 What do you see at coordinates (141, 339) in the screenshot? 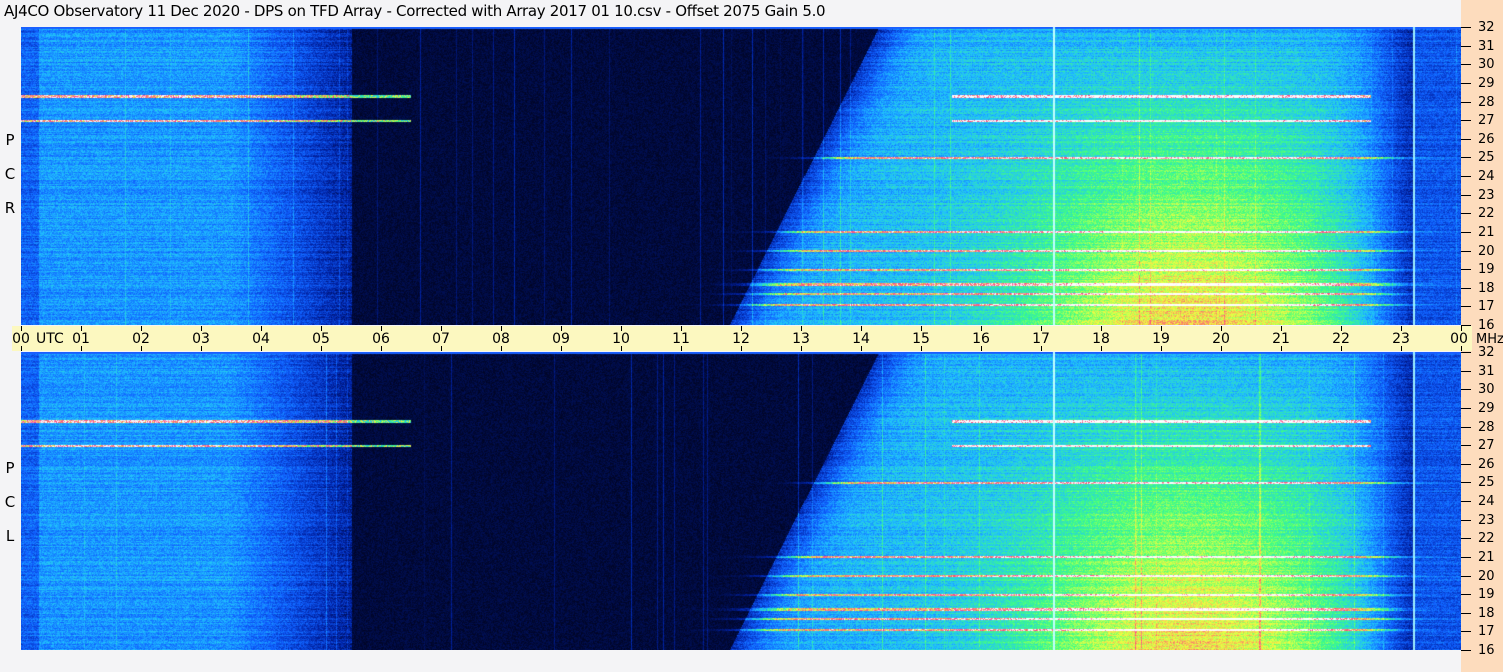
I see `x-tick-label: 02` at bounding box center [141, 339].